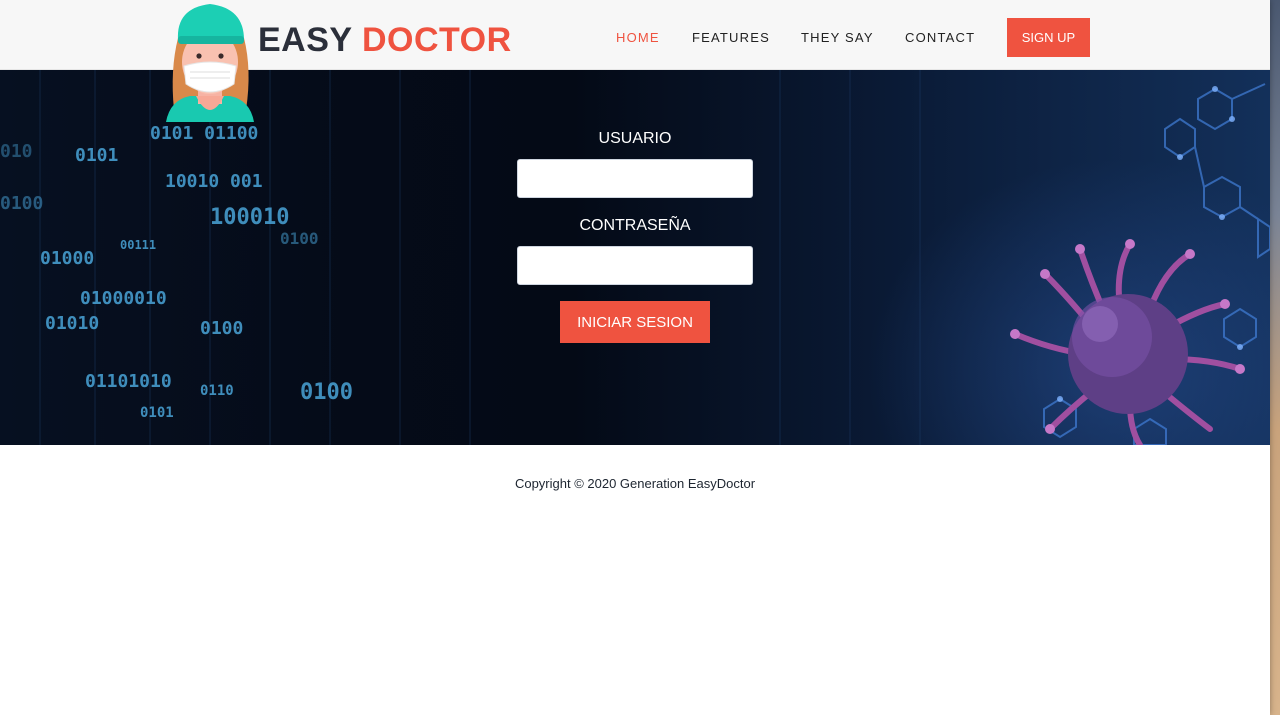  What do you see at coordinates (638, 38) in the screenshot?
I see `nav-item-home: HOME` at bounding box center [638, 38].